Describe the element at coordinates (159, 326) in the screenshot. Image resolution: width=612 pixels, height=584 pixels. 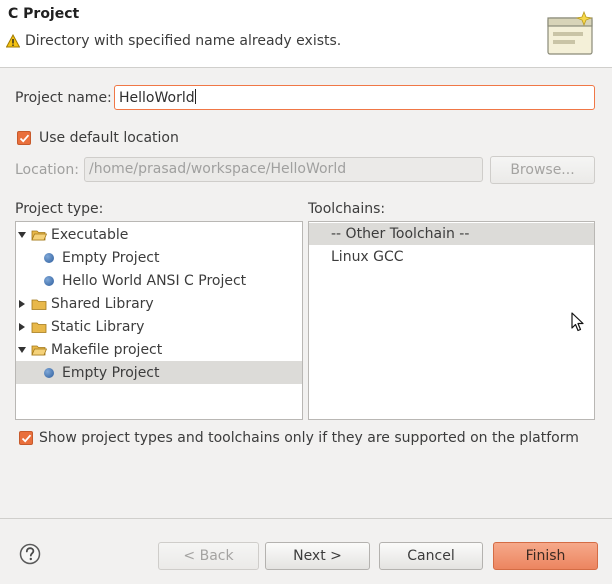
I see `tree-item-static-library: Static Library` at that location.